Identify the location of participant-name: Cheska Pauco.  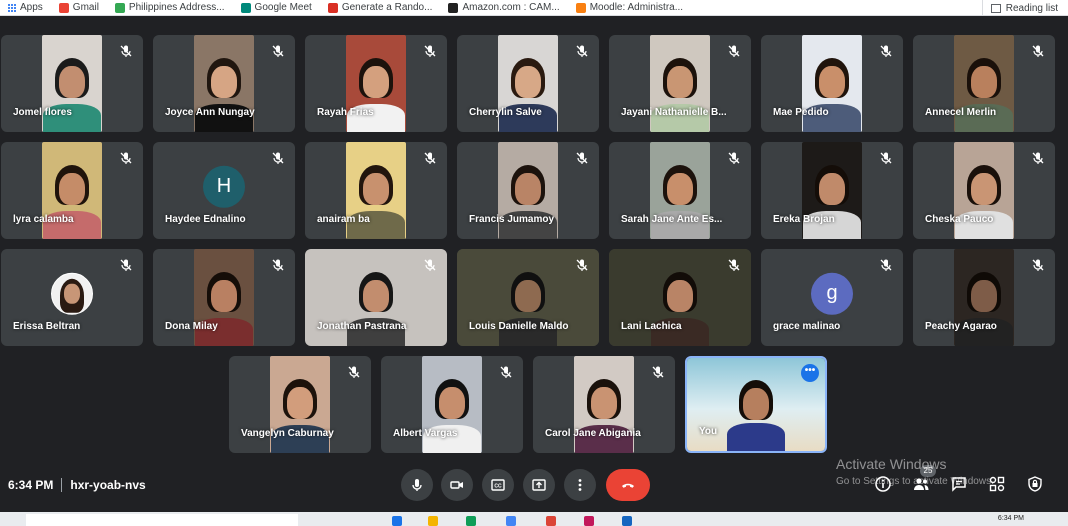
(959, 219).